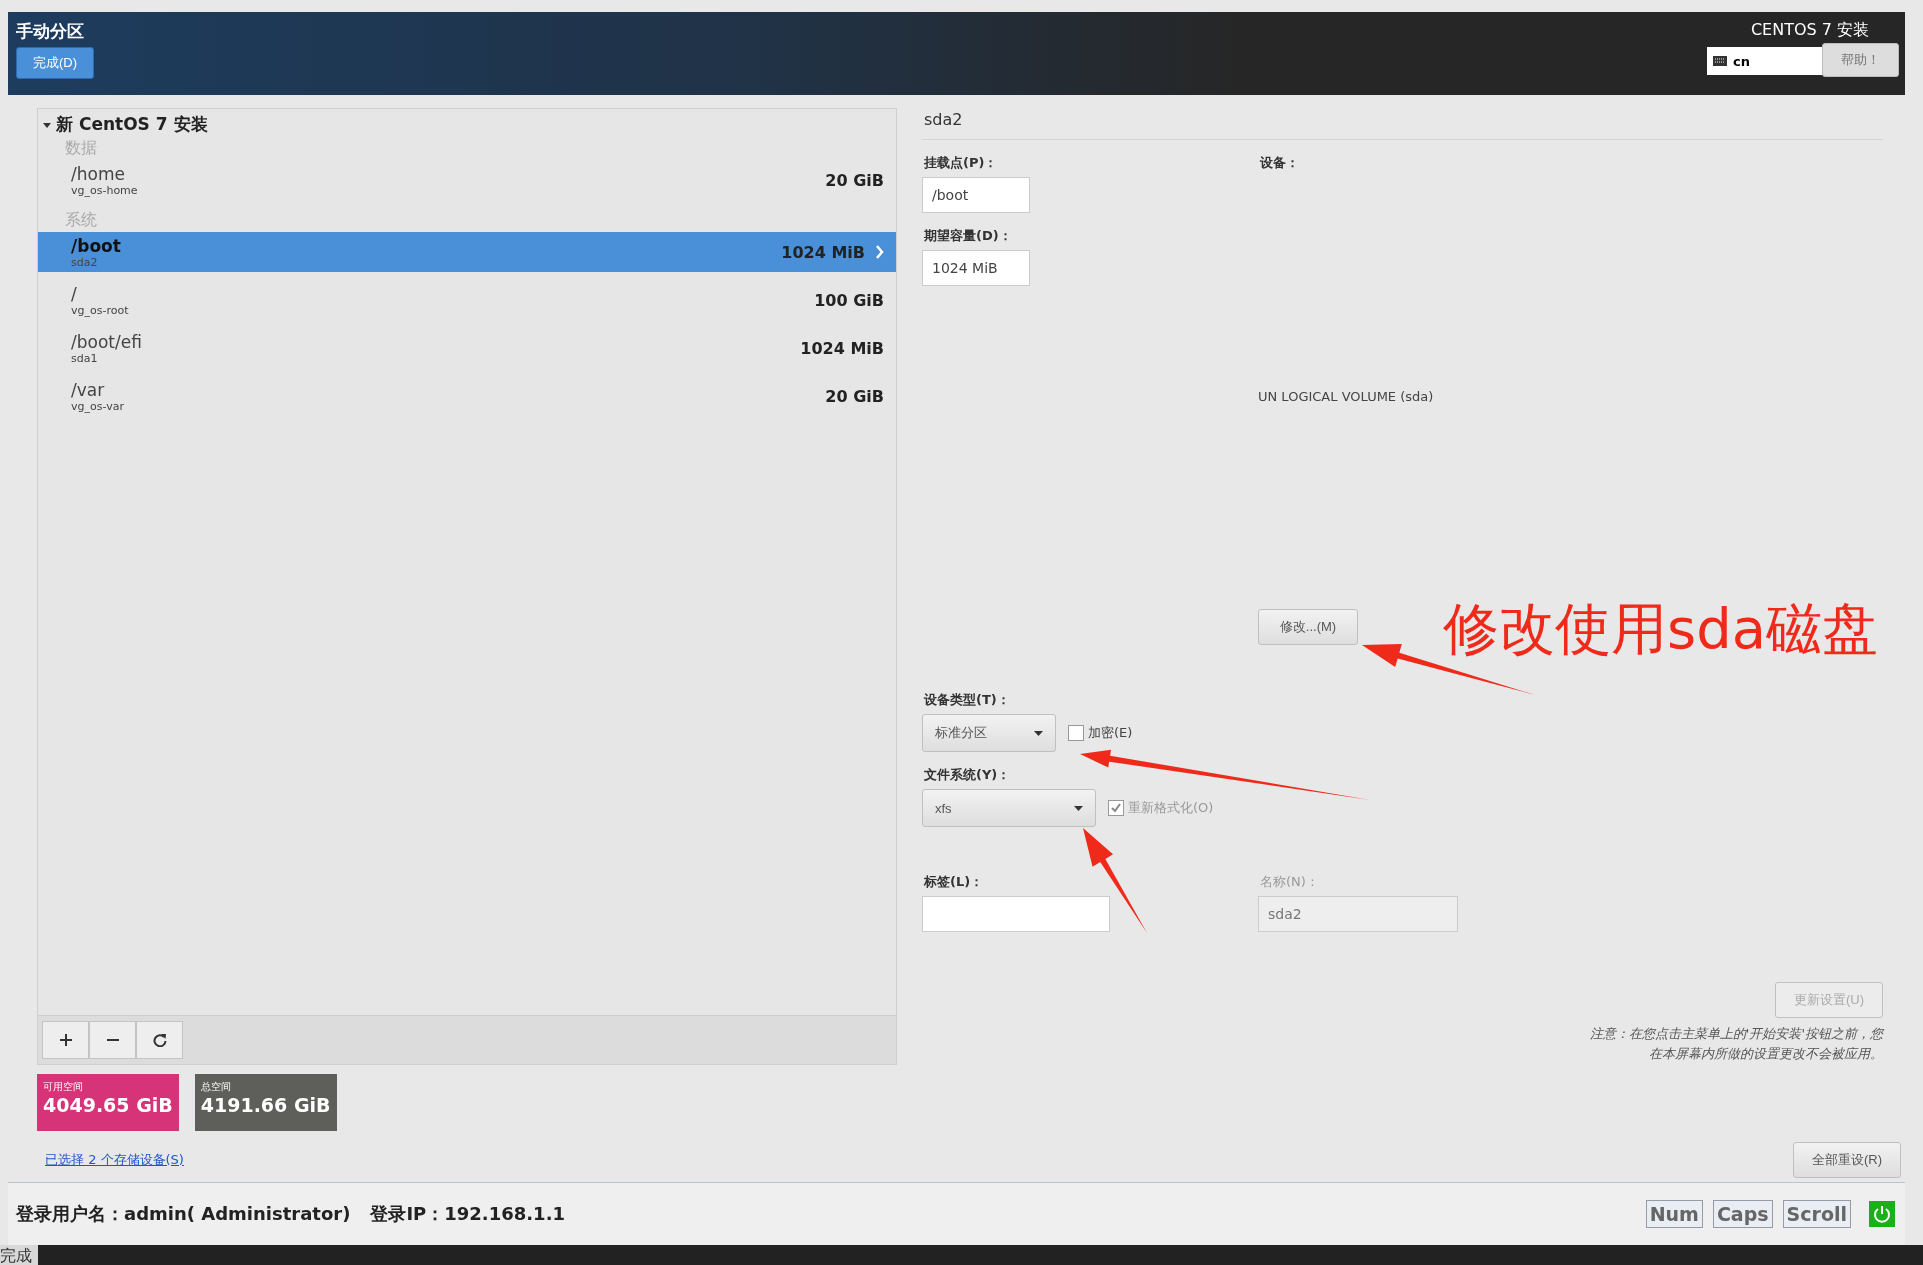 The image size is (1923, 1265). I want to click on device-label: vg_os-var, so click(97, 406).